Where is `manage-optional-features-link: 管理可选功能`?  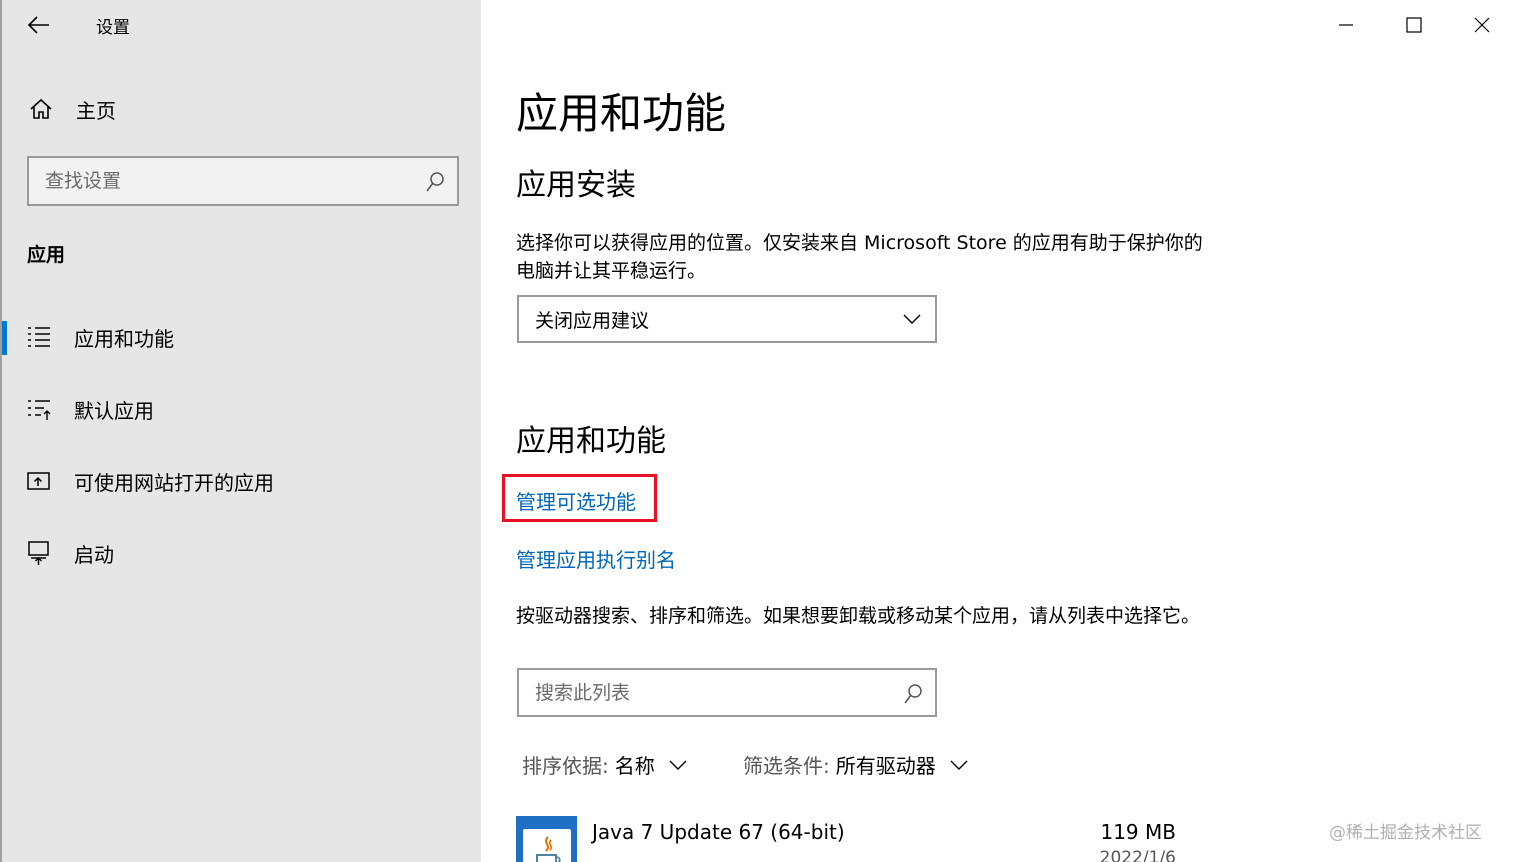 manage-optional-features-link: 管理可选功能 is located at coordinates (576, 500).